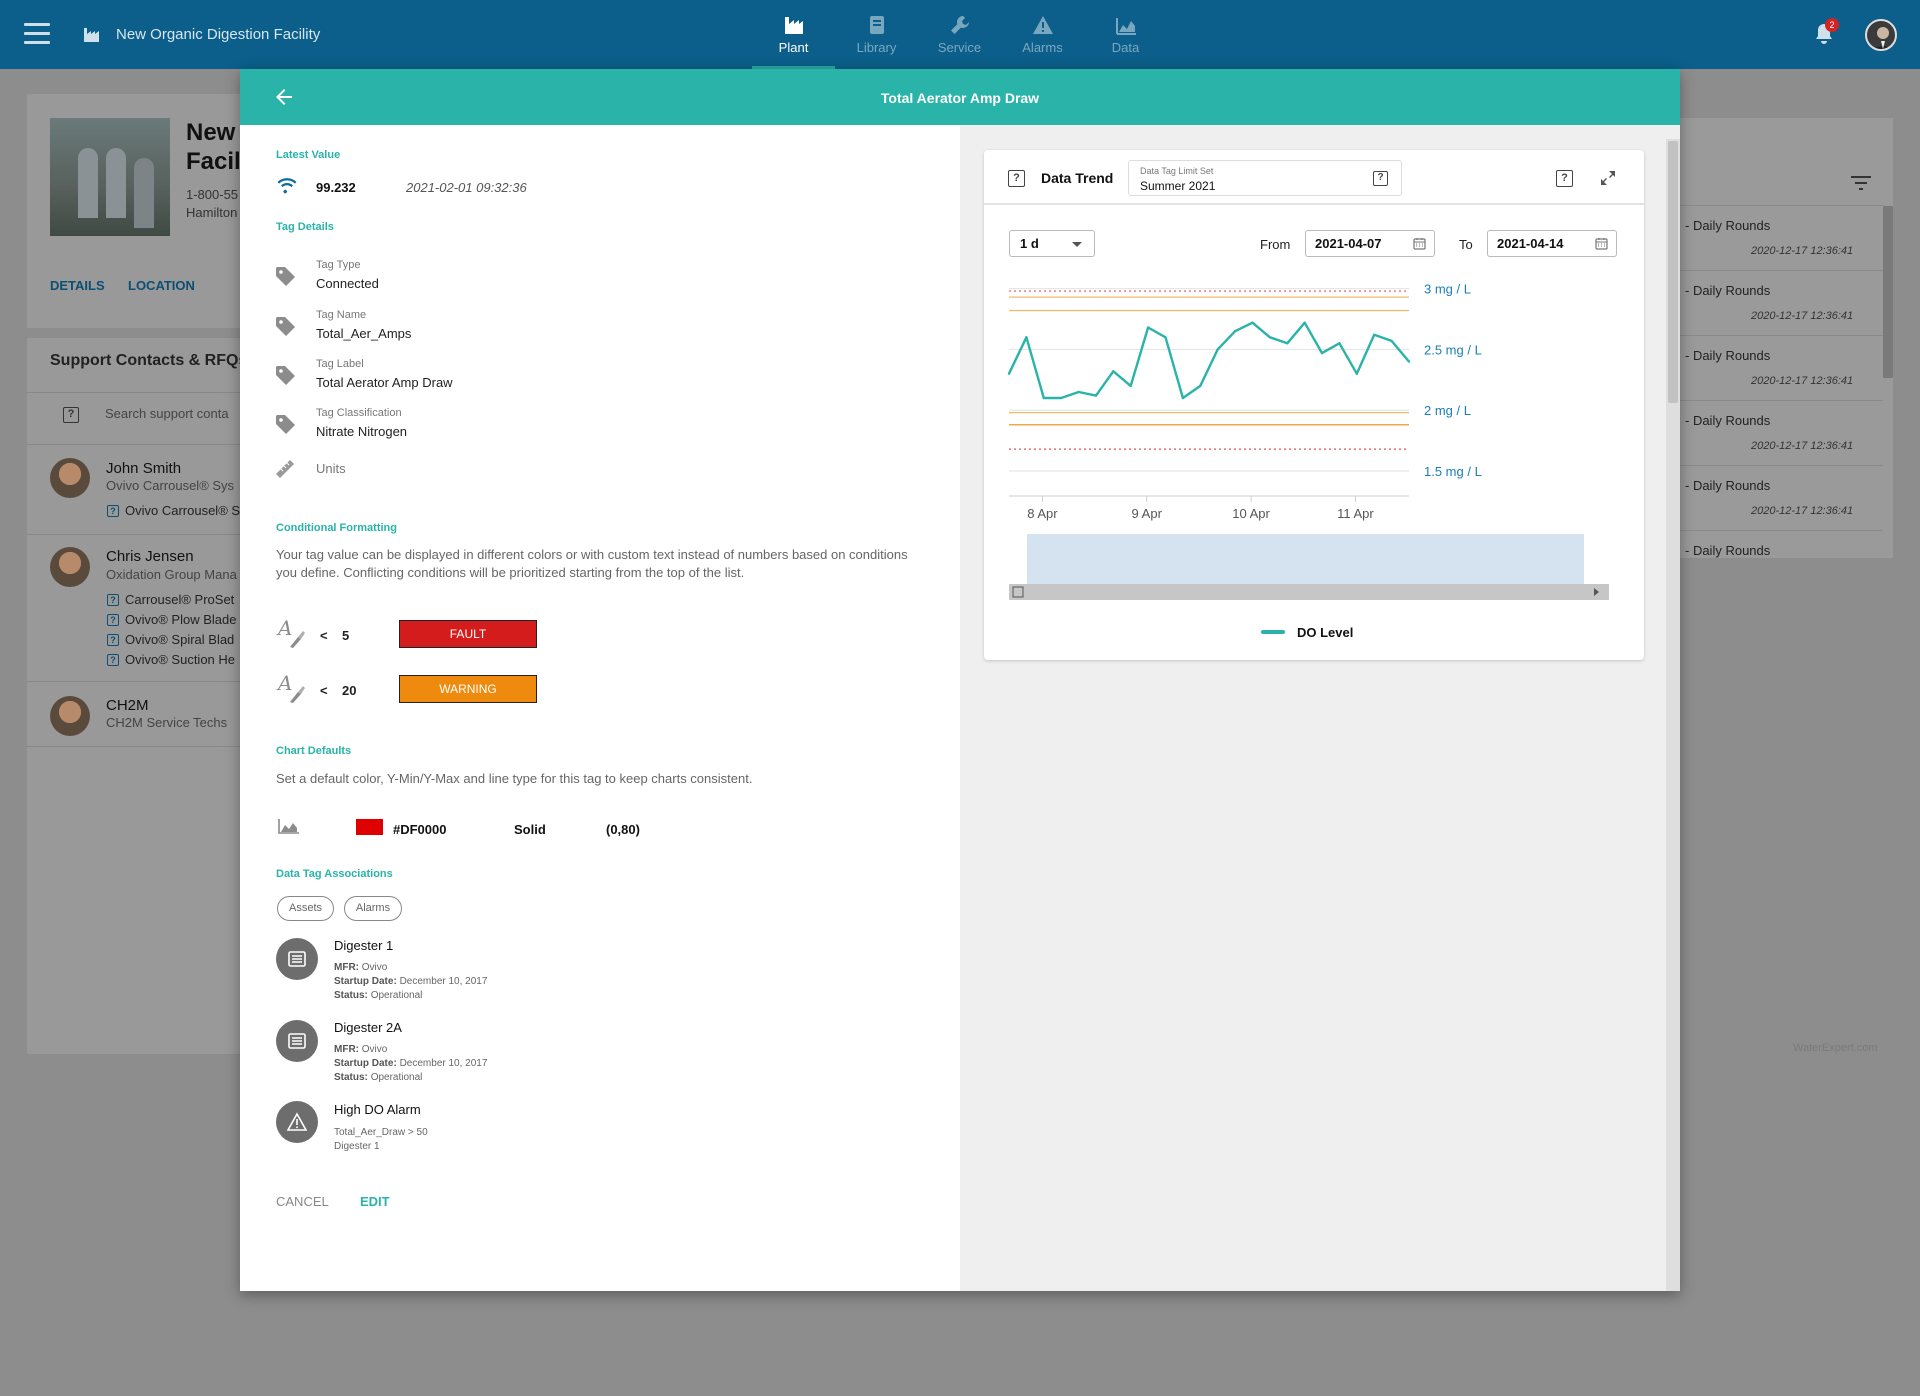 The image size is (1920, 1396). I want to click on nav-tab-plant: Plant, so click(793, 34).